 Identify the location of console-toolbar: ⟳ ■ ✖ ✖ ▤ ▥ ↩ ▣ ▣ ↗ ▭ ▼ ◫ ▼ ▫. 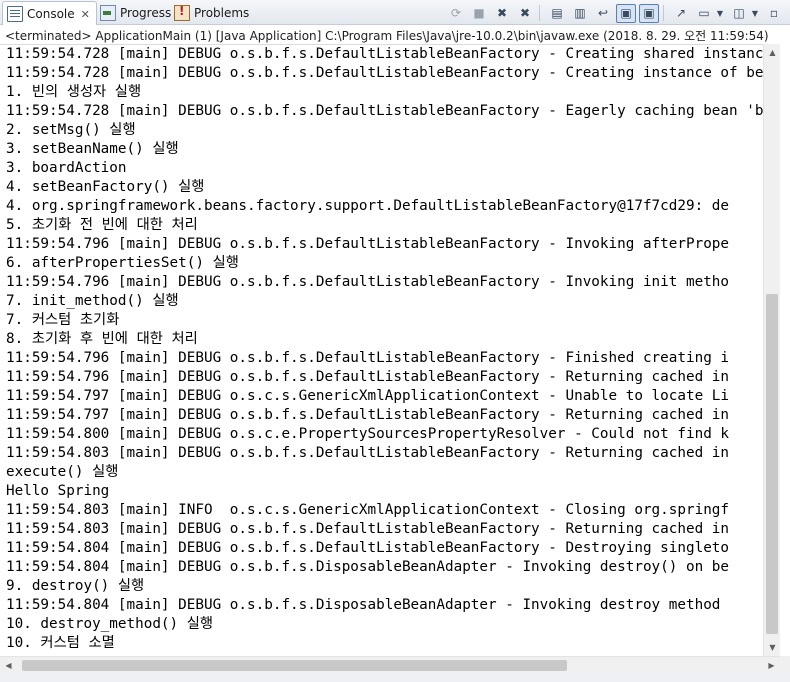
(613, 13).